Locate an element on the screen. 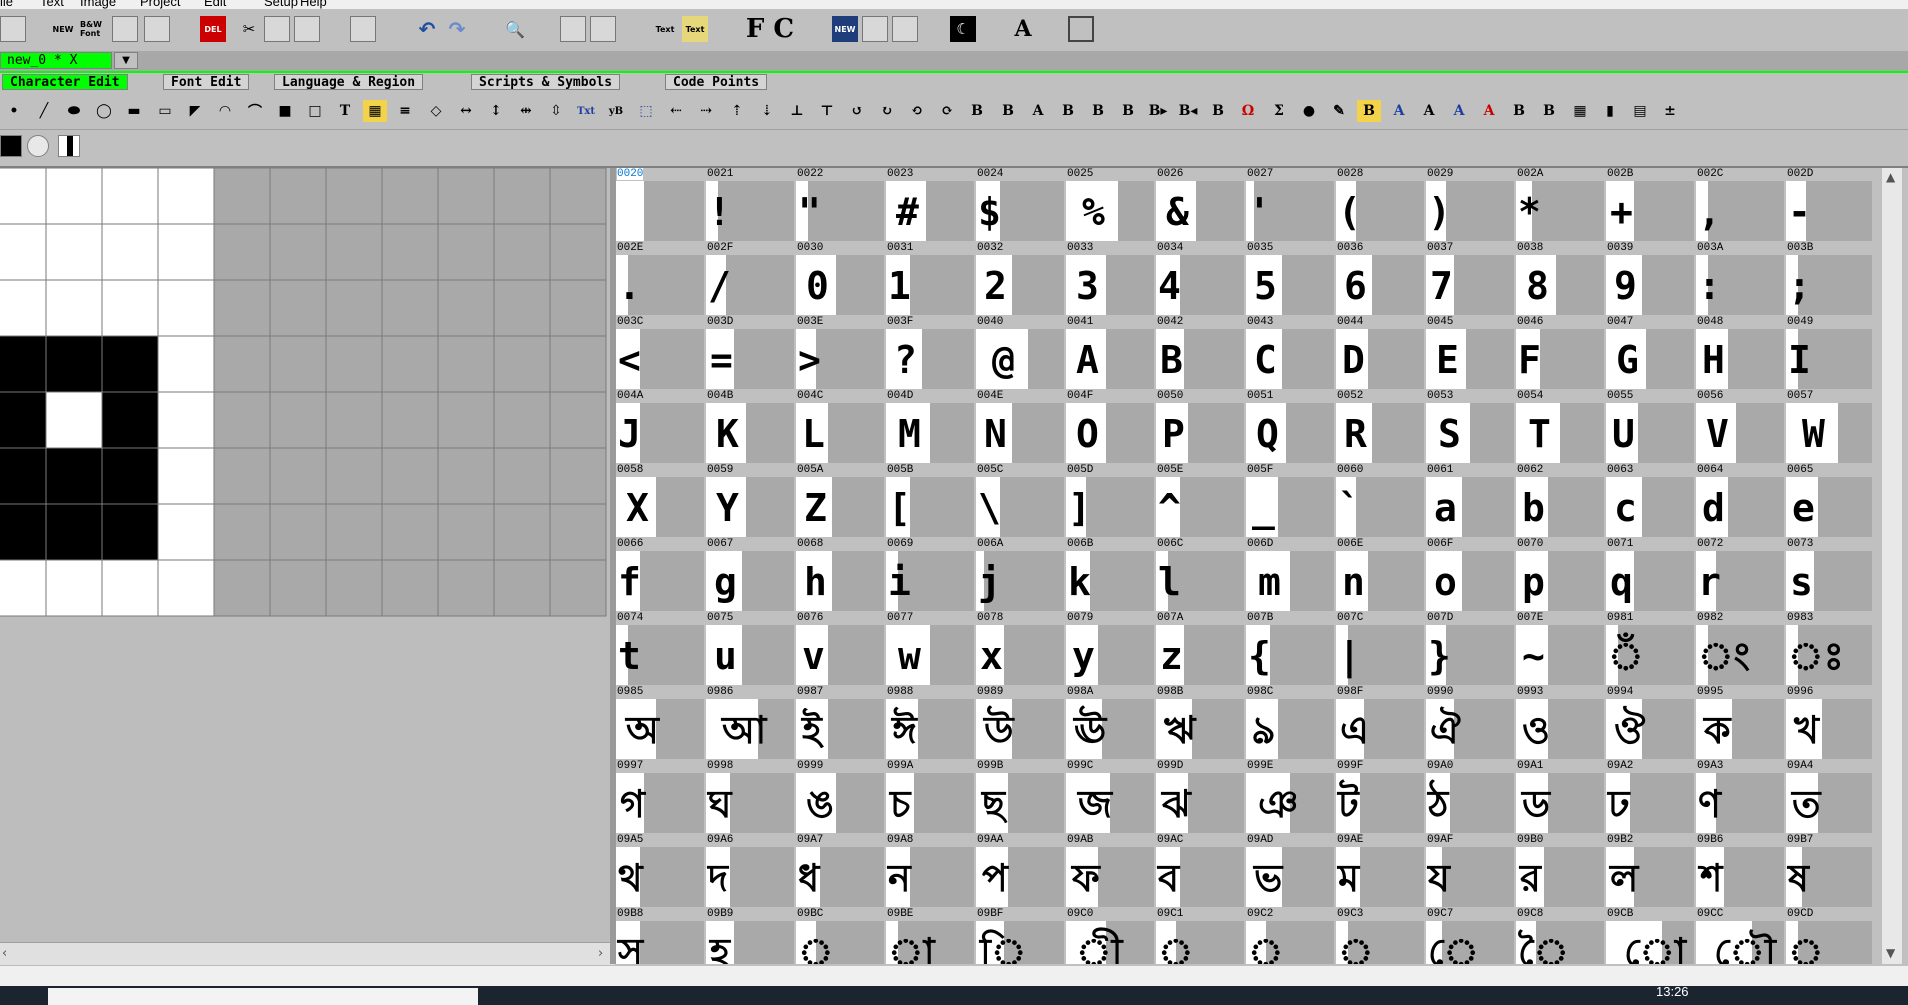 The width and height of the screenshot is (1908, 1005). glyph-cell: 0024 $ is located at coordinates (1021, 205).